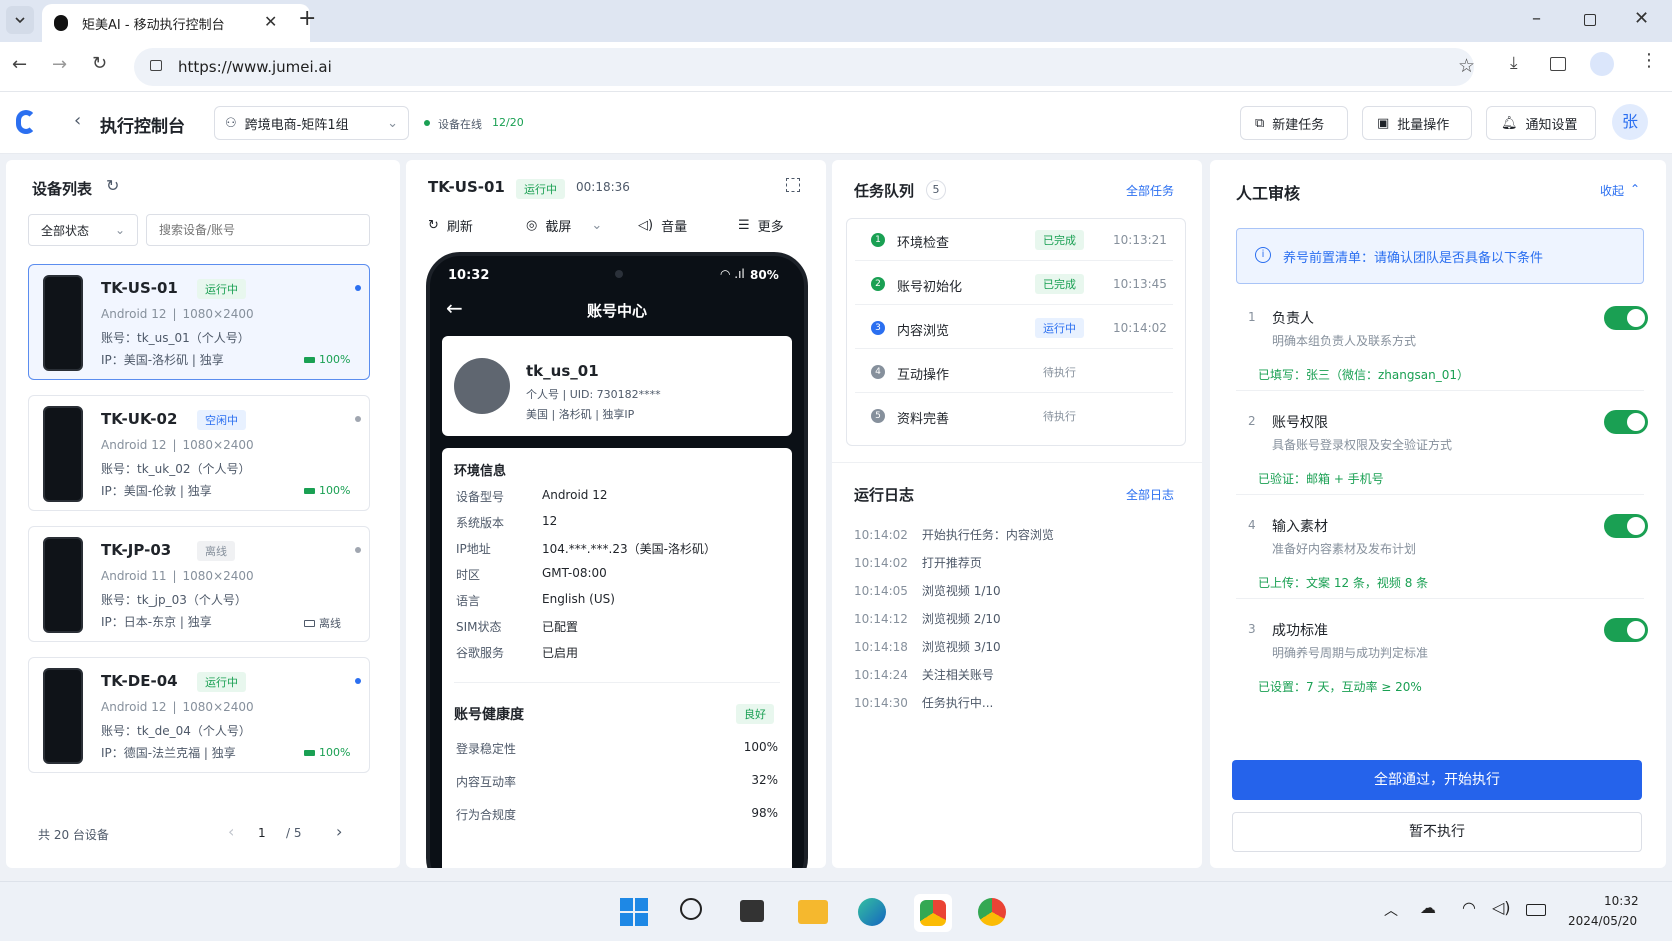 This screenshot has height=941, width=1672. Describe the element at coordinates (20, 20) in the screenshot. I see `tab-list-dropdown-icon` at that location.